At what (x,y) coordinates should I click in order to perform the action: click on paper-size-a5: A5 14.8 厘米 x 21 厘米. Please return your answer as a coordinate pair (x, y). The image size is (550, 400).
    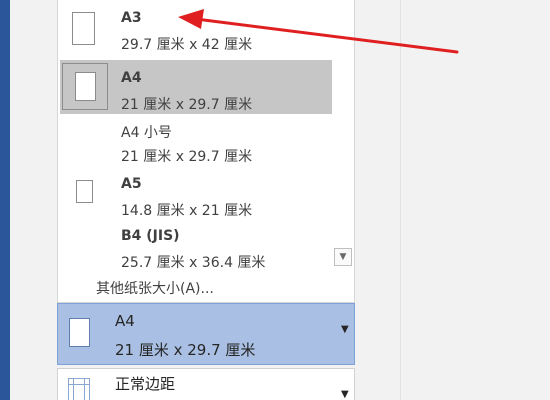
    Looking at the image, I should click on (196, 193).